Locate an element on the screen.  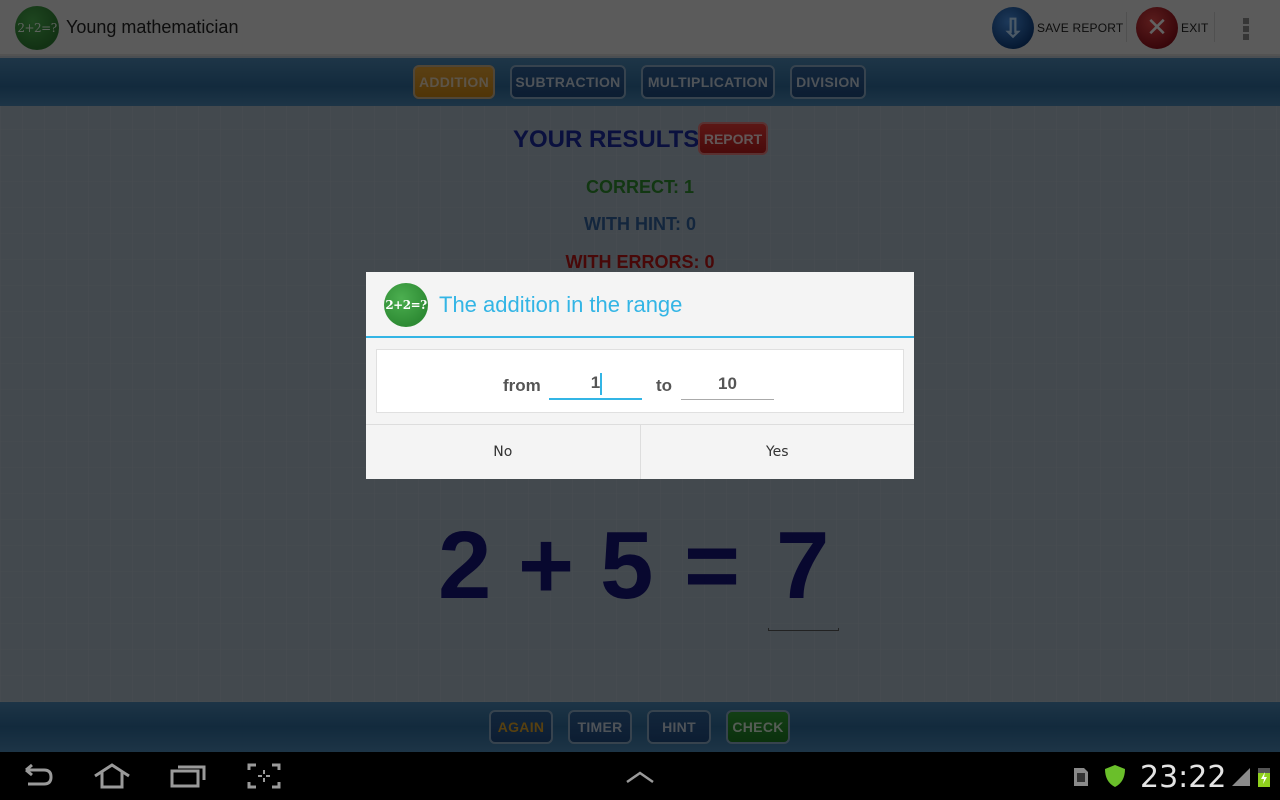
battery-charging-icon is located at coordinates (1264, 777).